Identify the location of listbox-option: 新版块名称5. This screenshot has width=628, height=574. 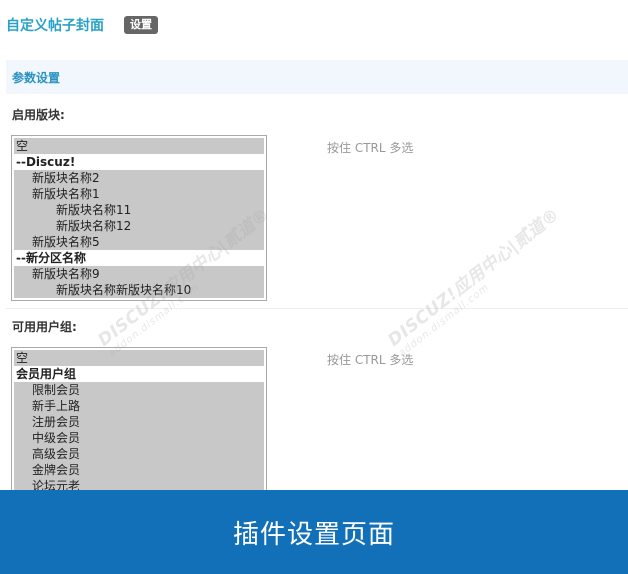
(139, 242).